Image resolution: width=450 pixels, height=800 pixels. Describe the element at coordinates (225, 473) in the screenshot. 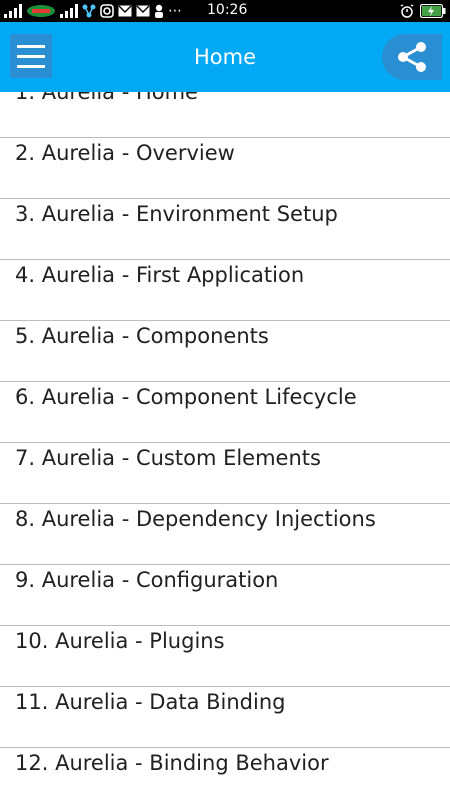

I see `list-item: 7. Aurelia - Custom Elements` at that location.